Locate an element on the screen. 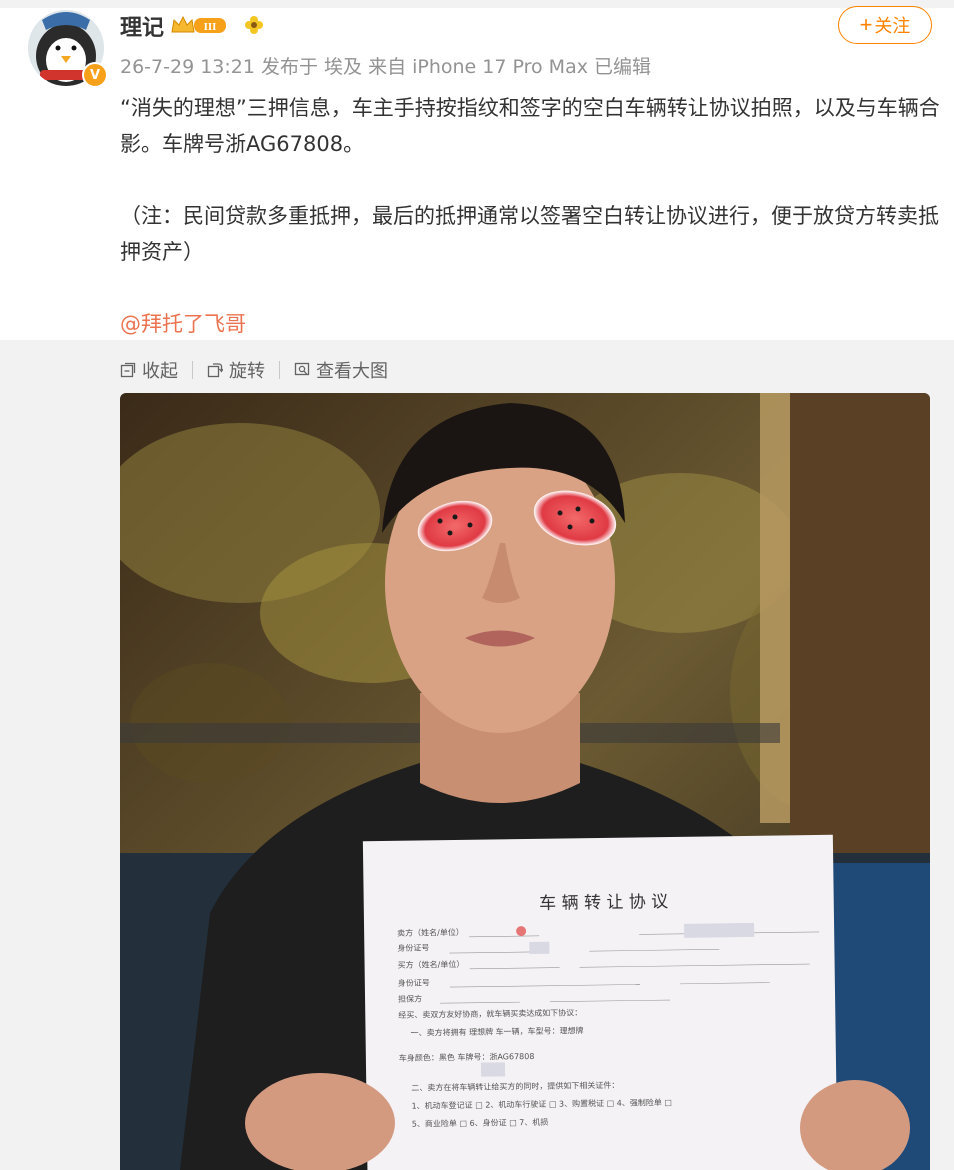 The image size is (954, 1170). view-large-icon is located at coordinates (302, 369).